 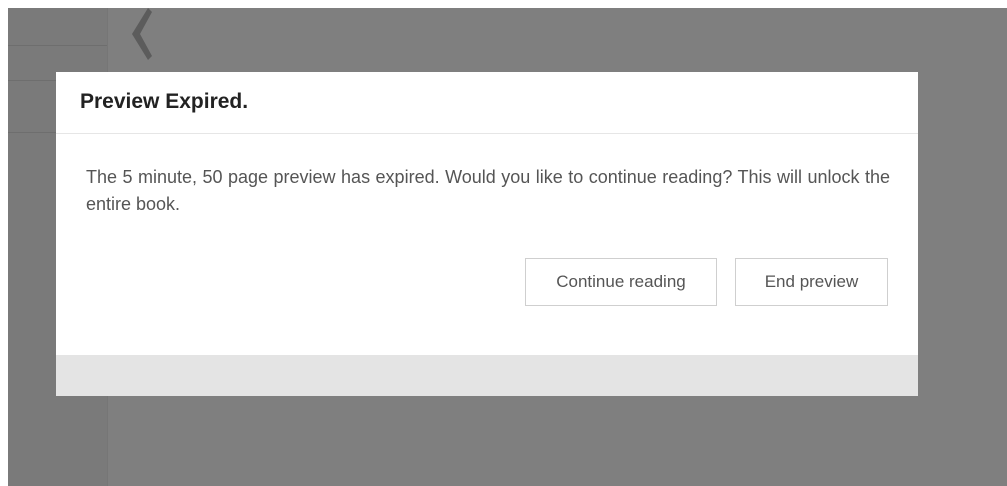 What do you see at coordinates (57, 45) in the screenshot?
I see `background-divider` at bounding box center [57, 45].